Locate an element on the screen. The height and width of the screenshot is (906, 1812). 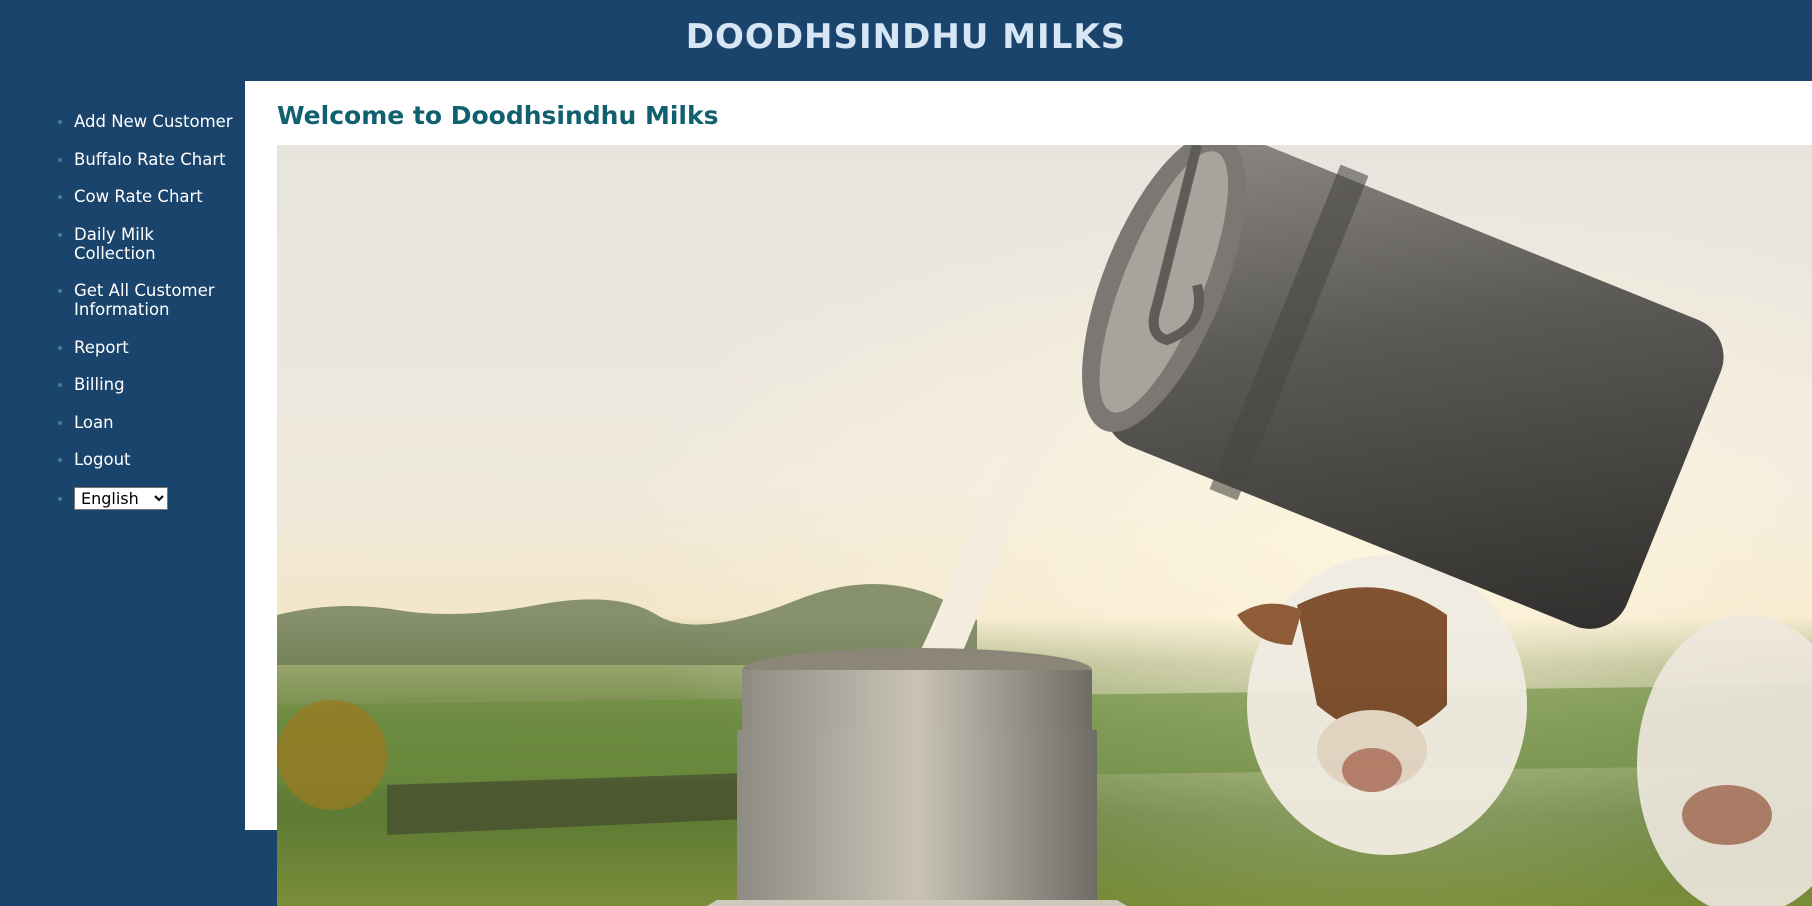
sidebar-item-billing: Billing is located at coordinates (146, 384).